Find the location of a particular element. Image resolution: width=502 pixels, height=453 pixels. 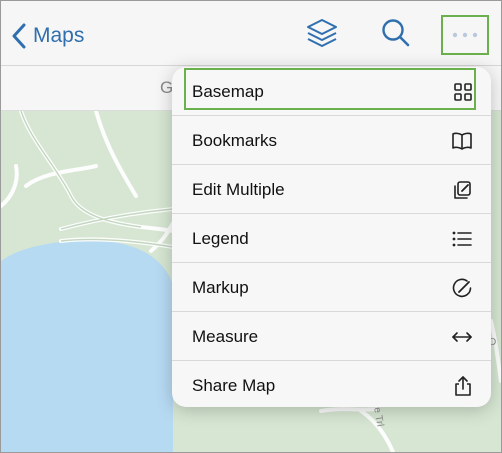

back-button: Maps is located at coordinates (47, 36).